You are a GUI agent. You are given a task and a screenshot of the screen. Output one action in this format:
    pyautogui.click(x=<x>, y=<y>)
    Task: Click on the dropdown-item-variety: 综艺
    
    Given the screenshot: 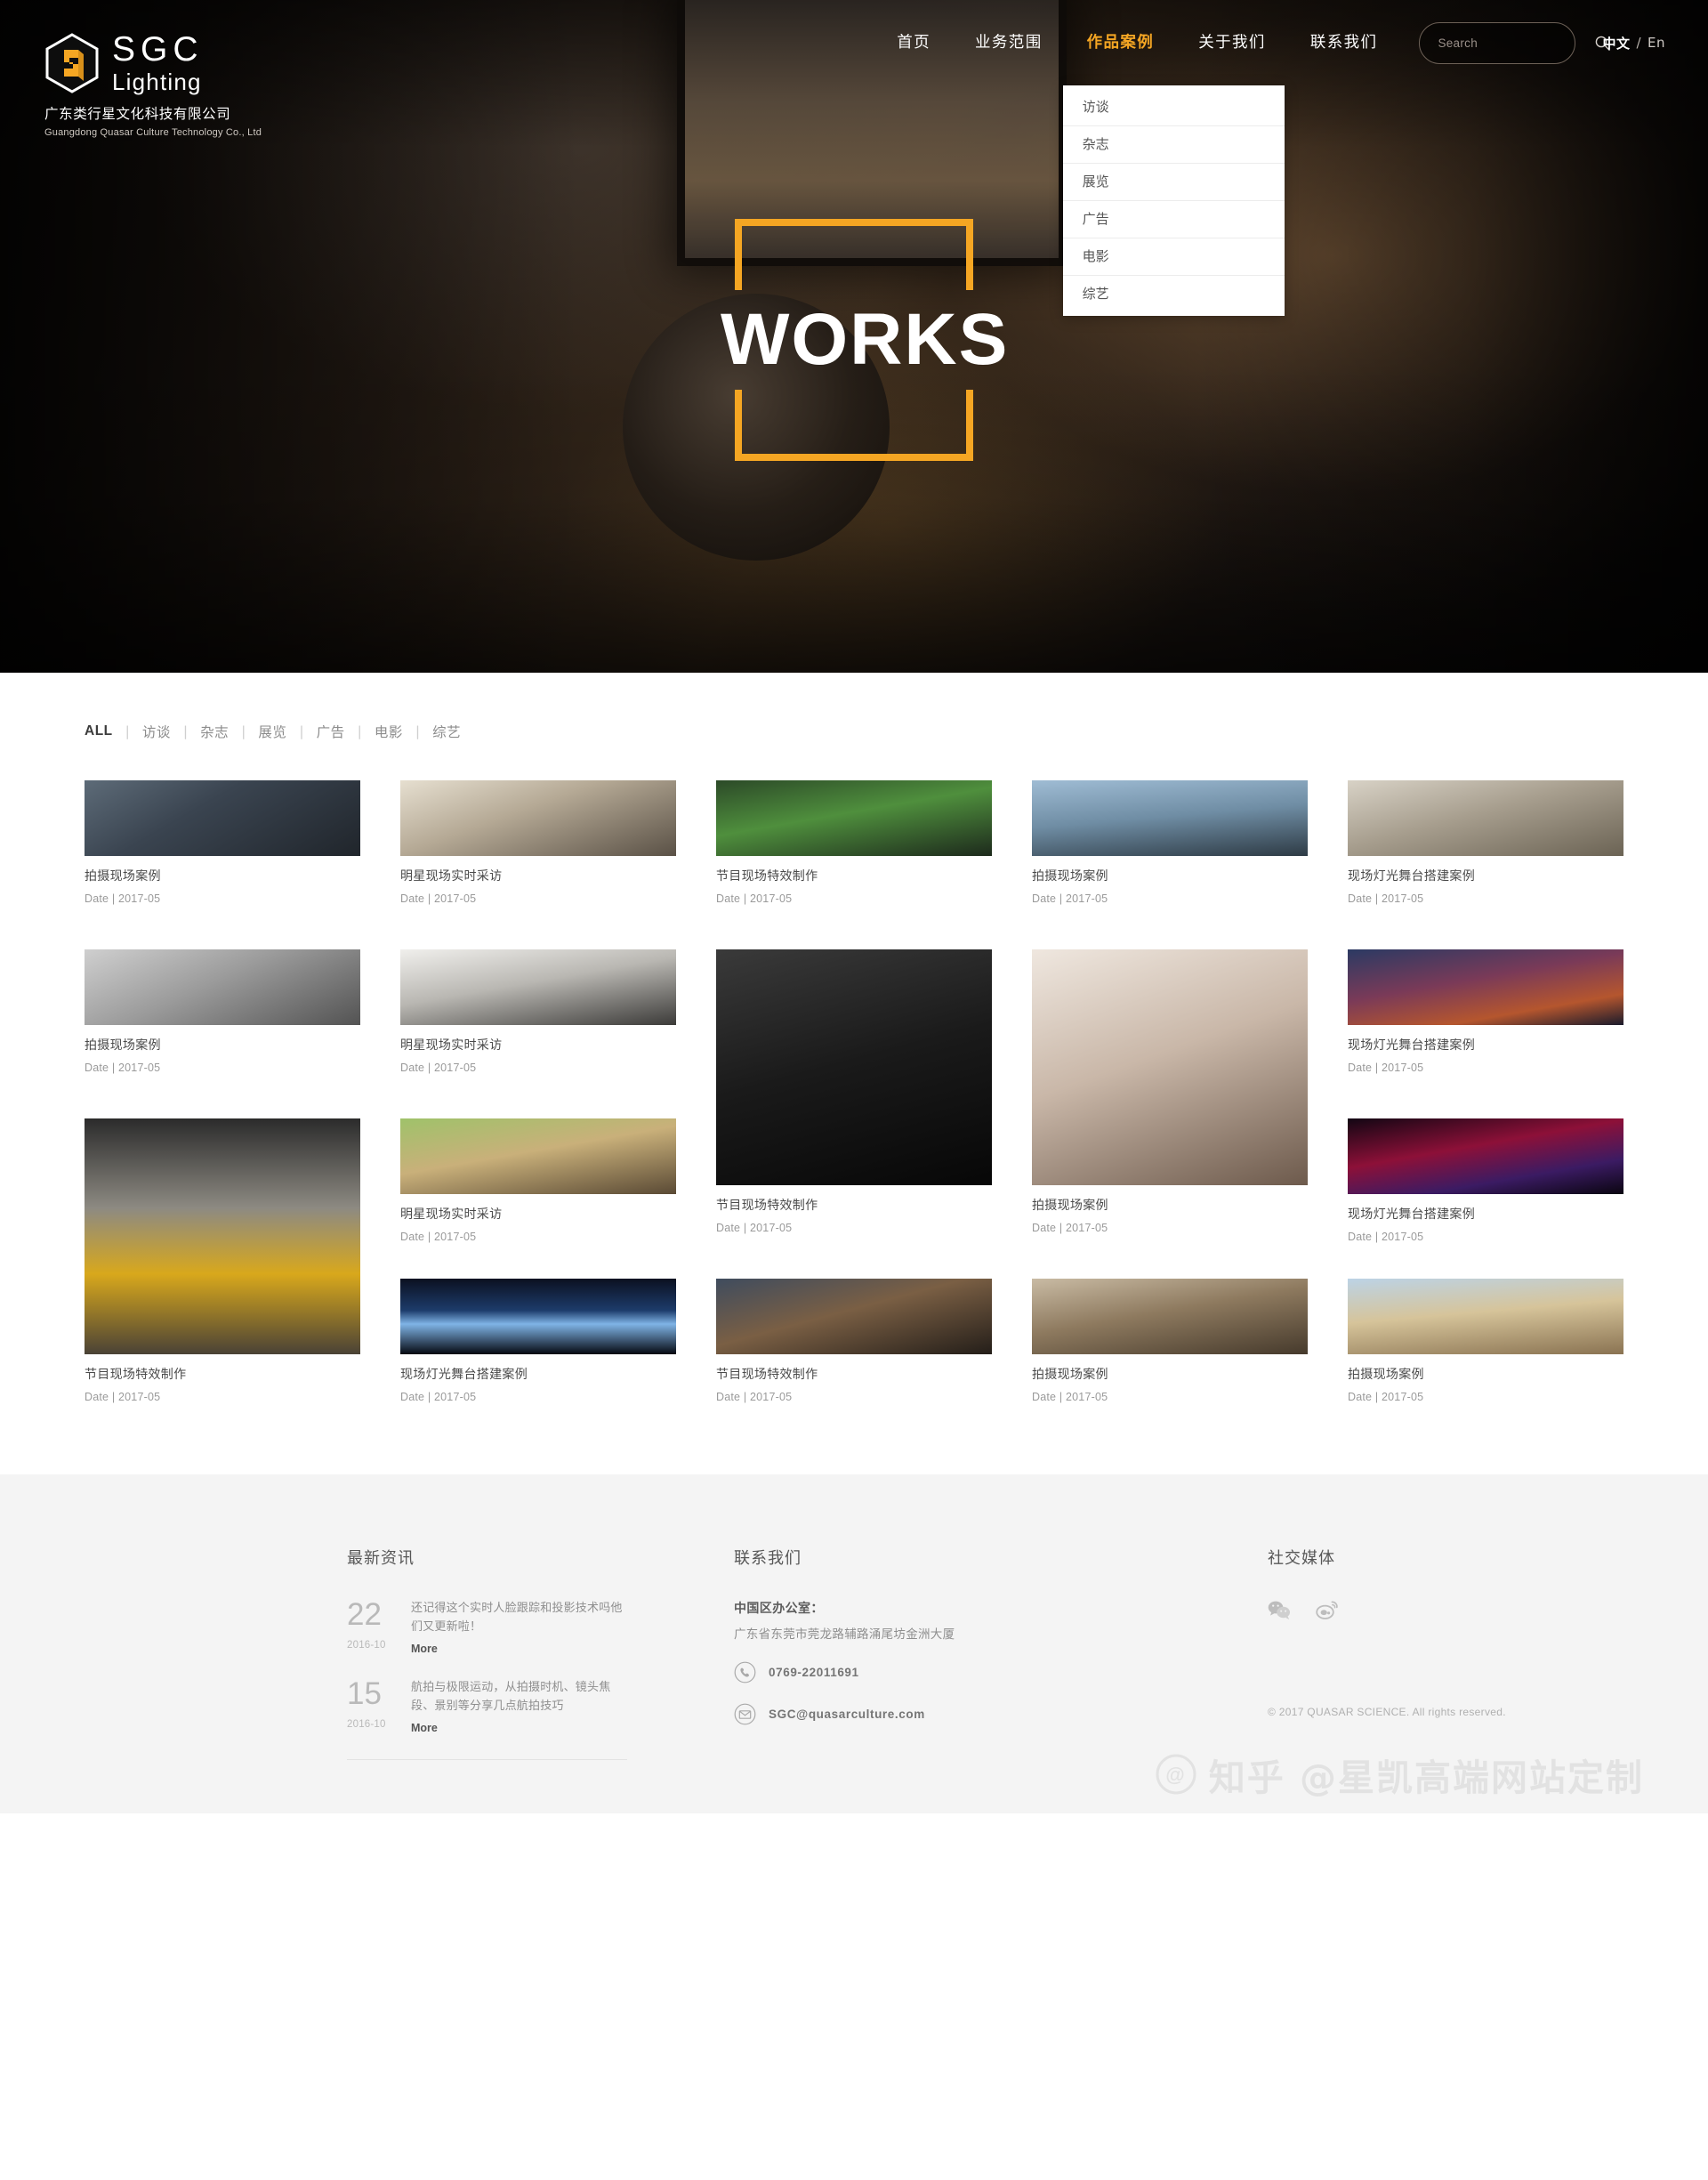 What is the action you would take?
    pyautogui.click(x=1174, y=294)
    